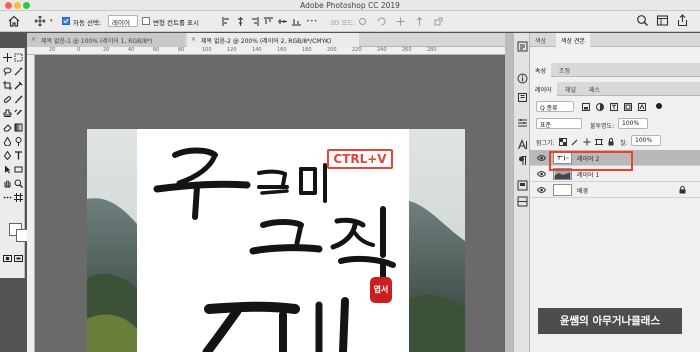 The width and height of the screenshot is (700, 352). What do you see at coordinates (296, 21) in the screenshot?
I see `align-bottom-icon` at bounding box center [296, 21].